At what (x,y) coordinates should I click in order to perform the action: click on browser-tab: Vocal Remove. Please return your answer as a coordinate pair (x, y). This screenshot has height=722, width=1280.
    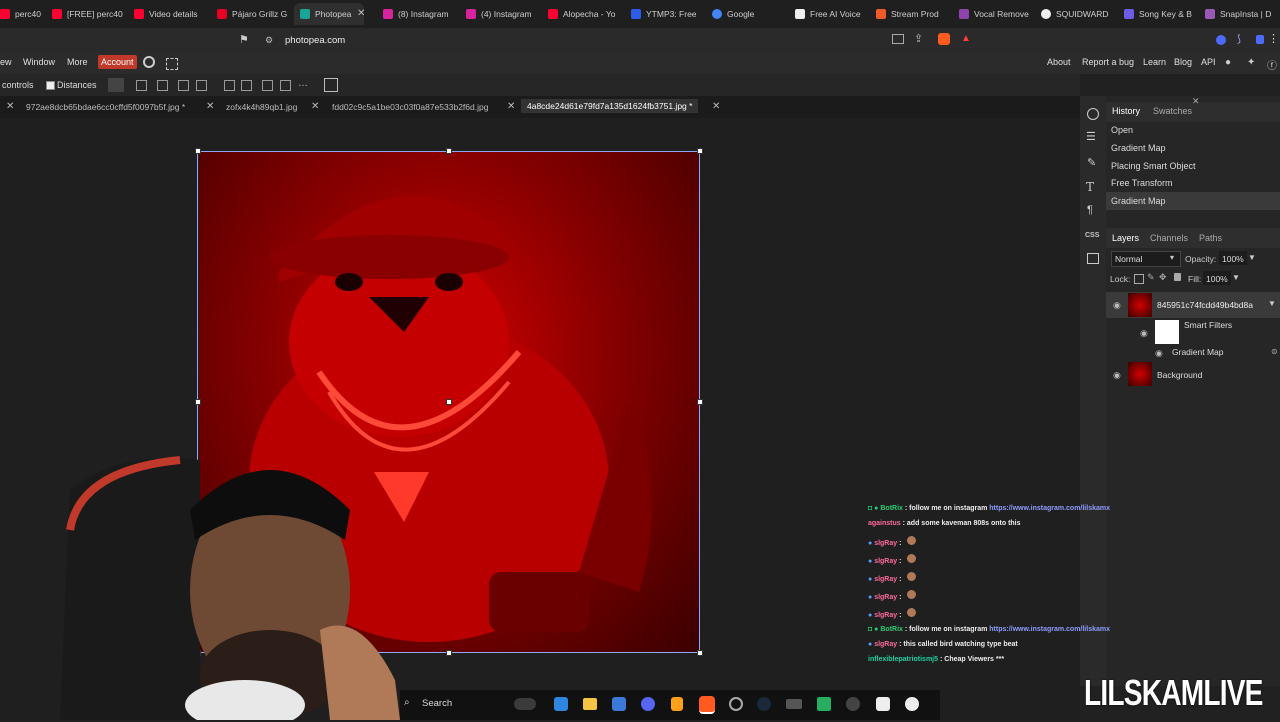
    Looking at the image, I should click on (996, 14).